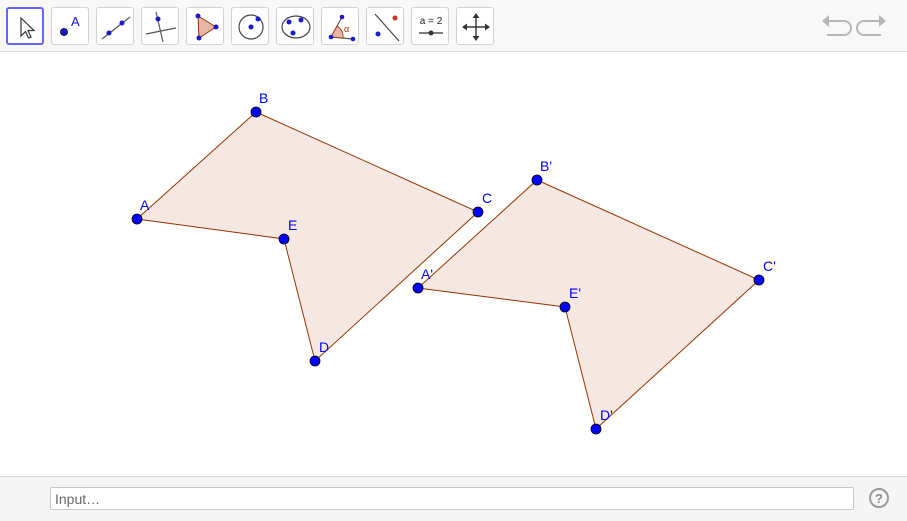 The image size is (907, 521). Describe the element at coordinates (427, 274) in the screenshot. I see `label-A-prime: A'` at that location.